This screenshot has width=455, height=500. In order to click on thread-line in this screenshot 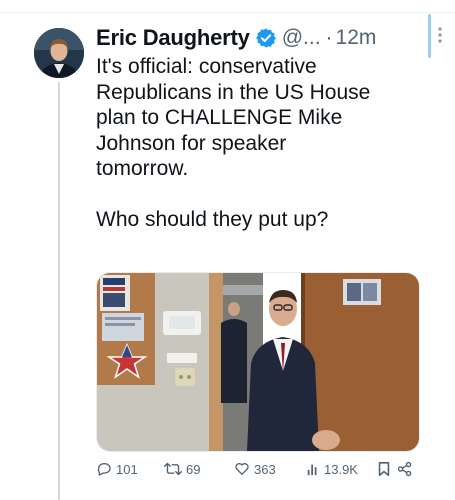, I will do `click(59, 291)`.